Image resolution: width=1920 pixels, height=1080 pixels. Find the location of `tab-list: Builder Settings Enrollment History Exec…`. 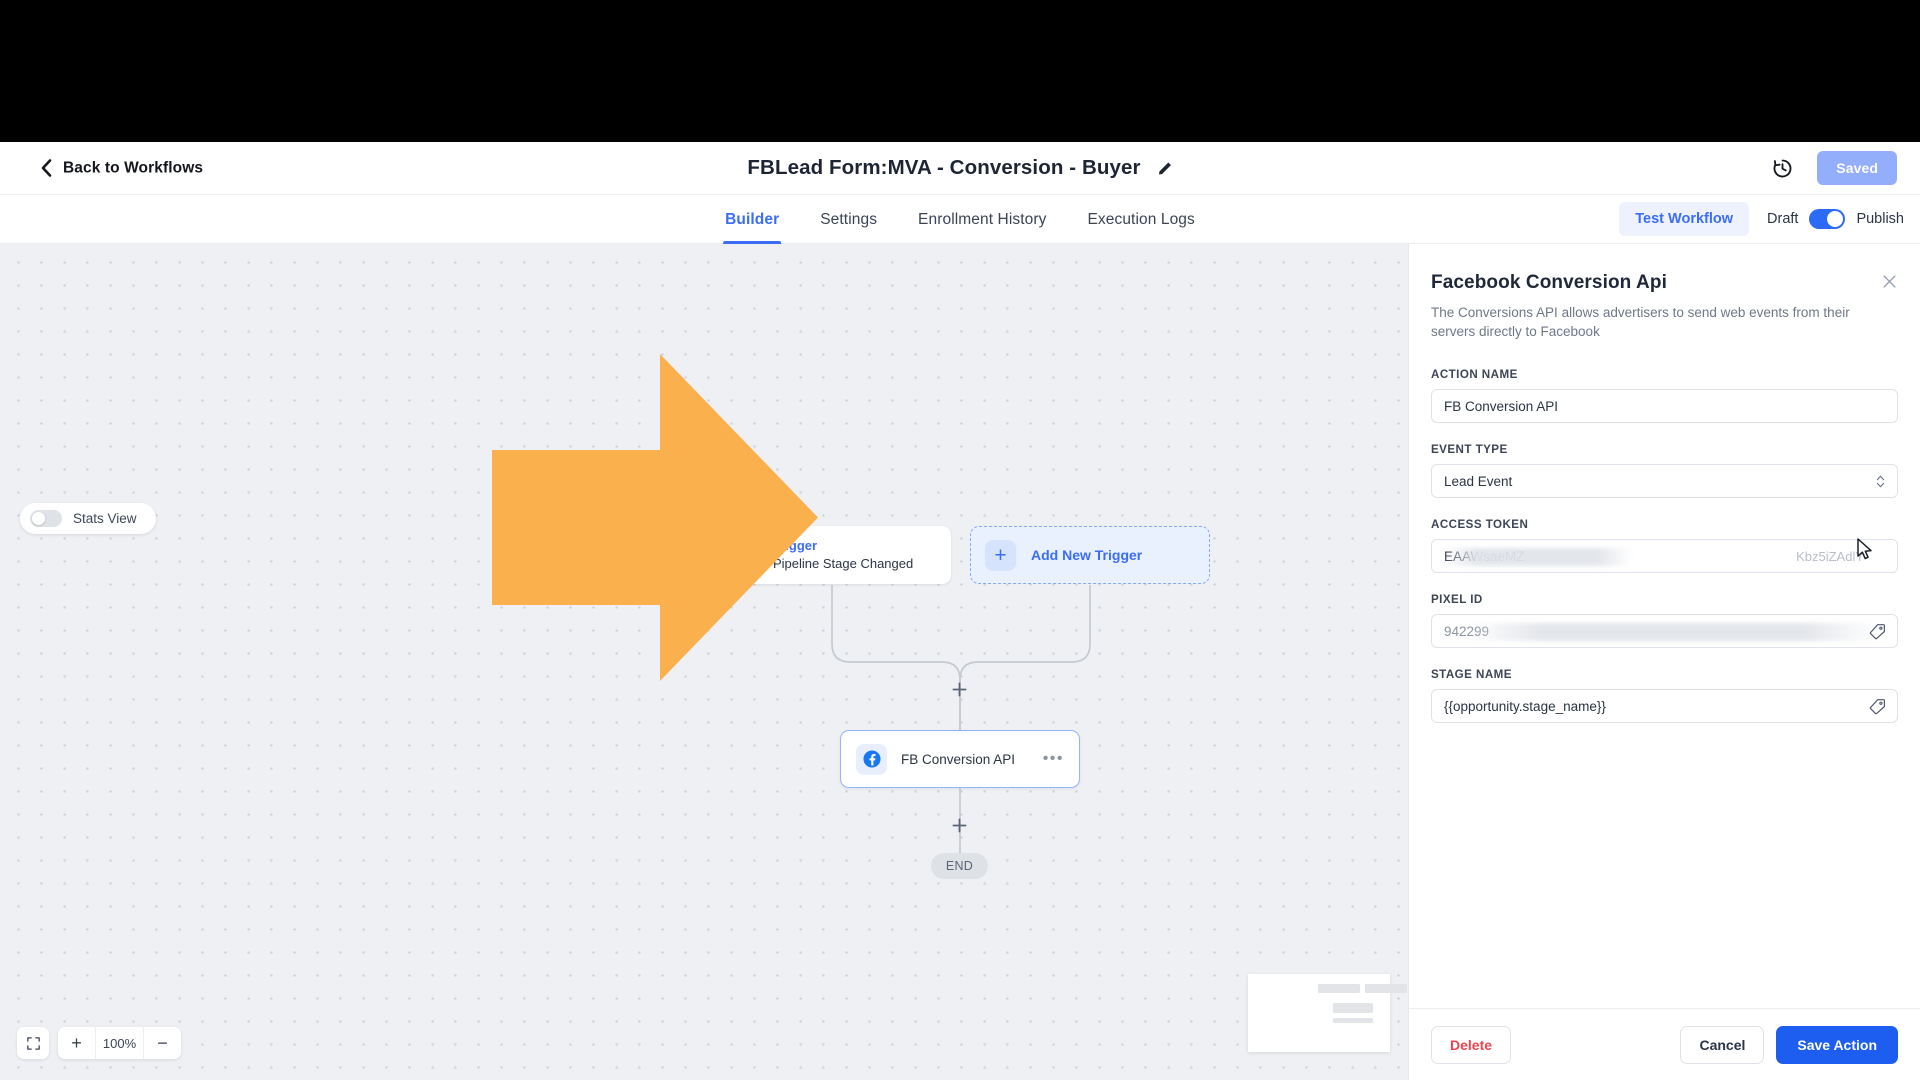

tab-list: Builder Settings Enrollment History Exec… is located at coordinates (960, 219).